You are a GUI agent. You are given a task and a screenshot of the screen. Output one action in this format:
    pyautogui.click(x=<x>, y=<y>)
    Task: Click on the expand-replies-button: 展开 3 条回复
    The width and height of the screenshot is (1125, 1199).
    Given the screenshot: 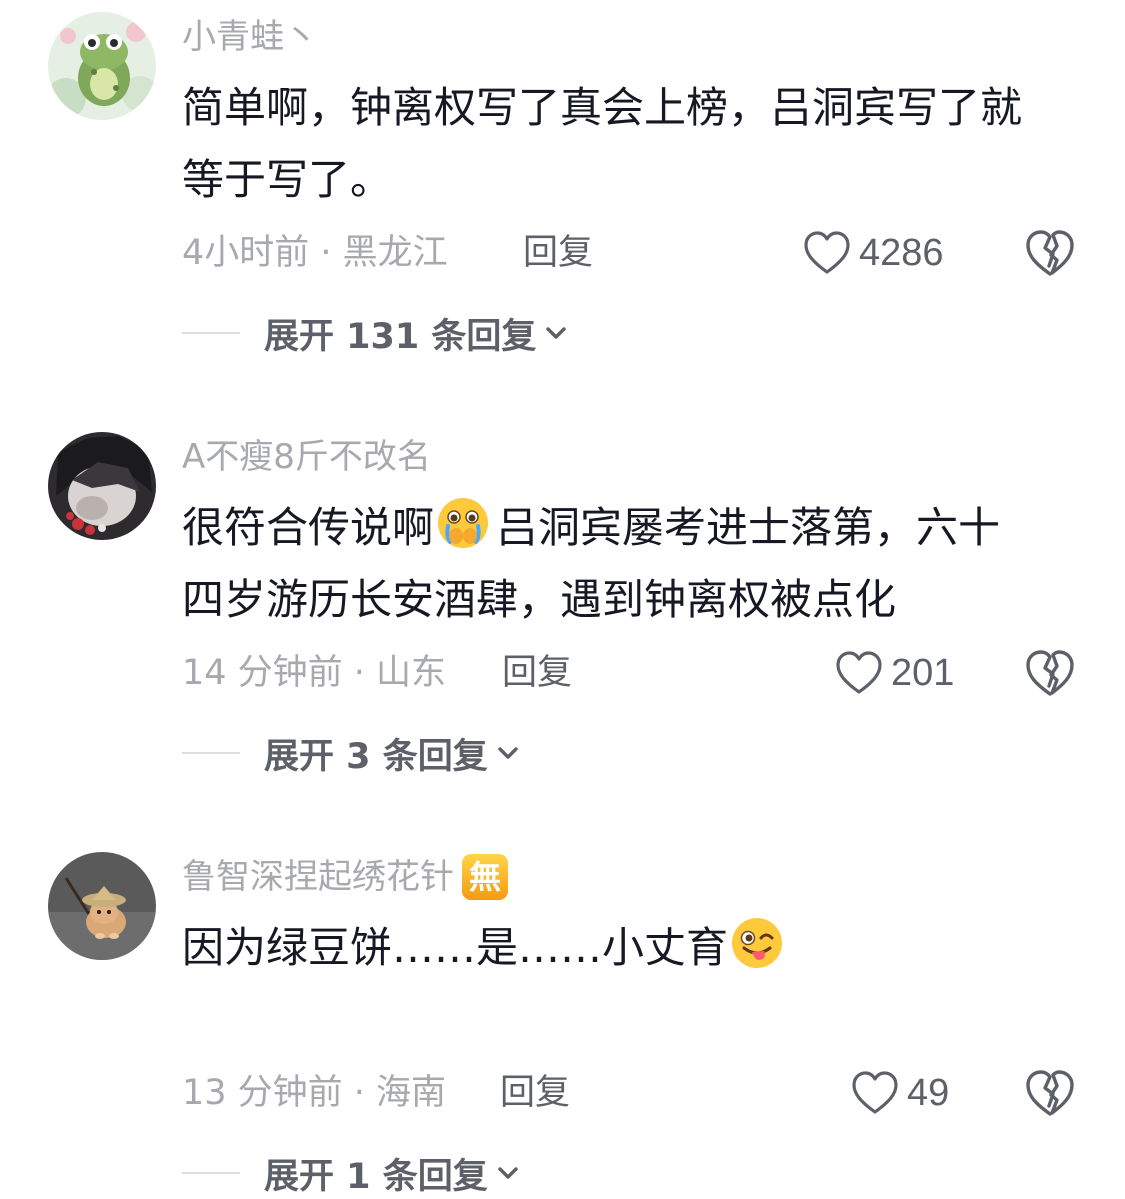 What is the action you would take?
    pyautogui.click(x=351, y=753)
    